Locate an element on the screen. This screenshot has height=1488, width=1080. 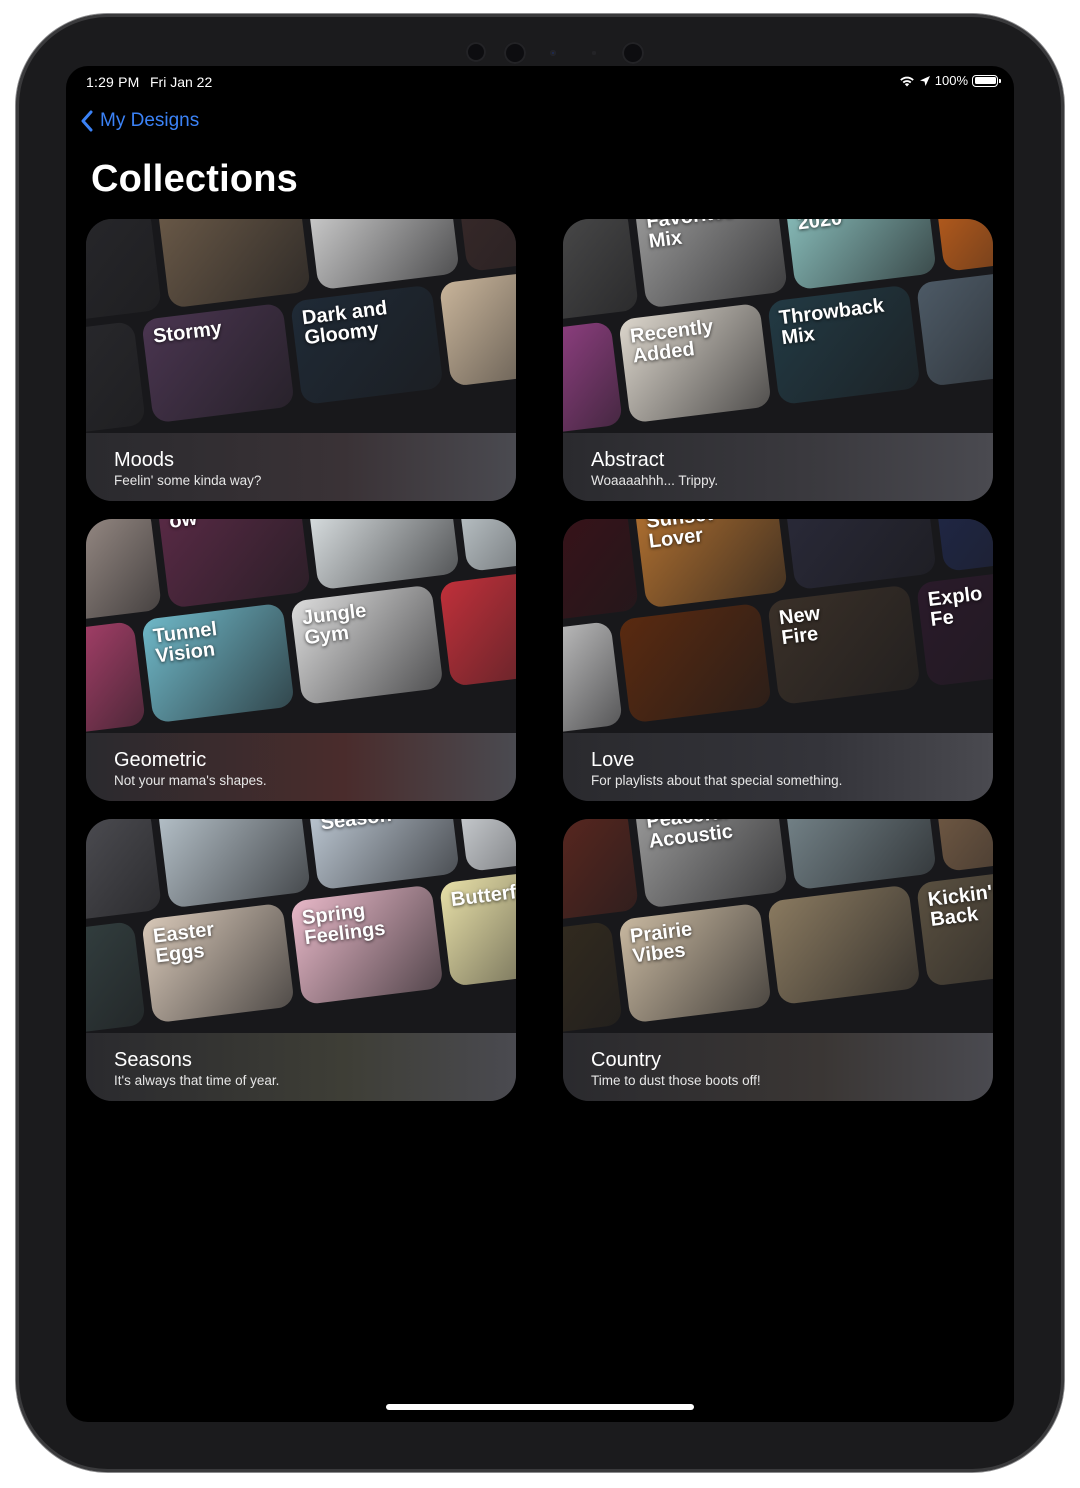
playlist-title: Sunset Lover is located at coordinates (679, 536).